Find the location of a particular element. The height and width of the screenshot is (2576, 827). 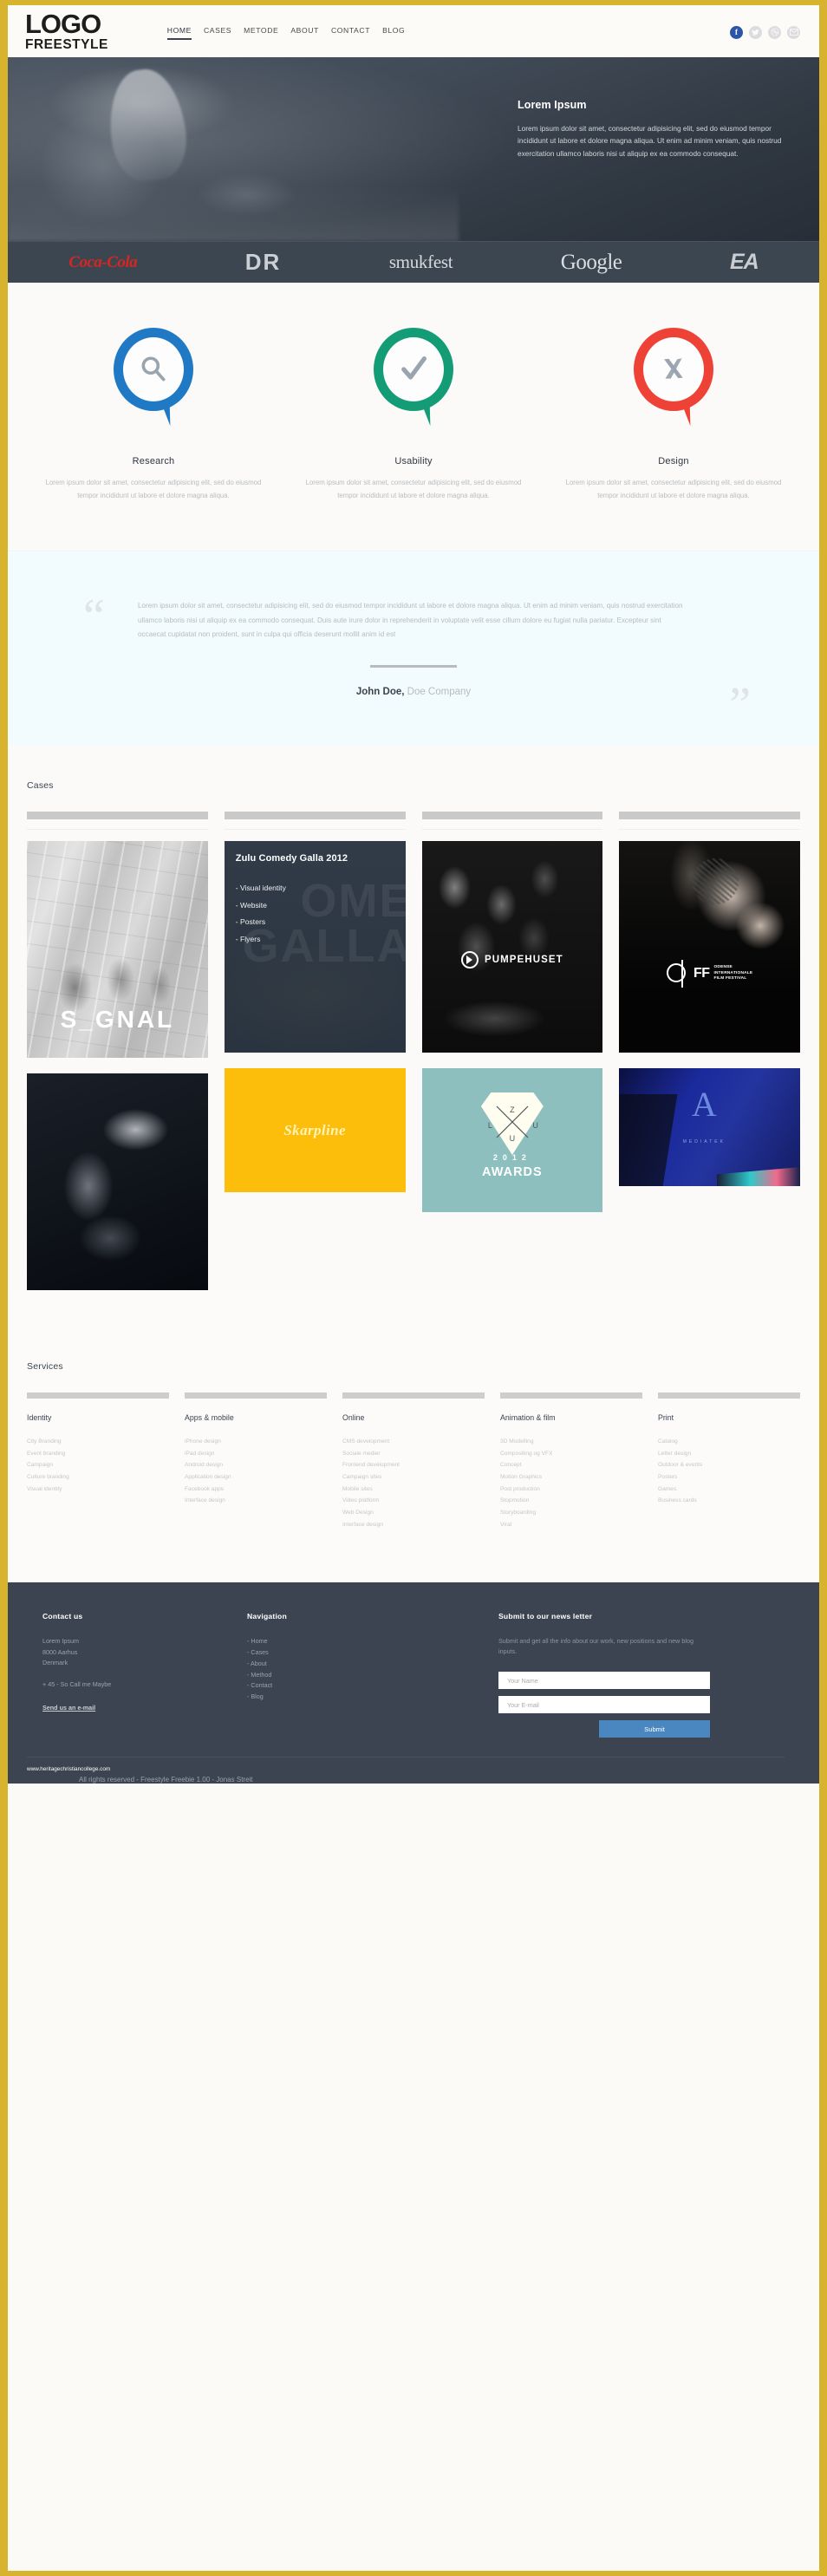

nav-item-about: ABOUT is located at coordinates (304, 32).